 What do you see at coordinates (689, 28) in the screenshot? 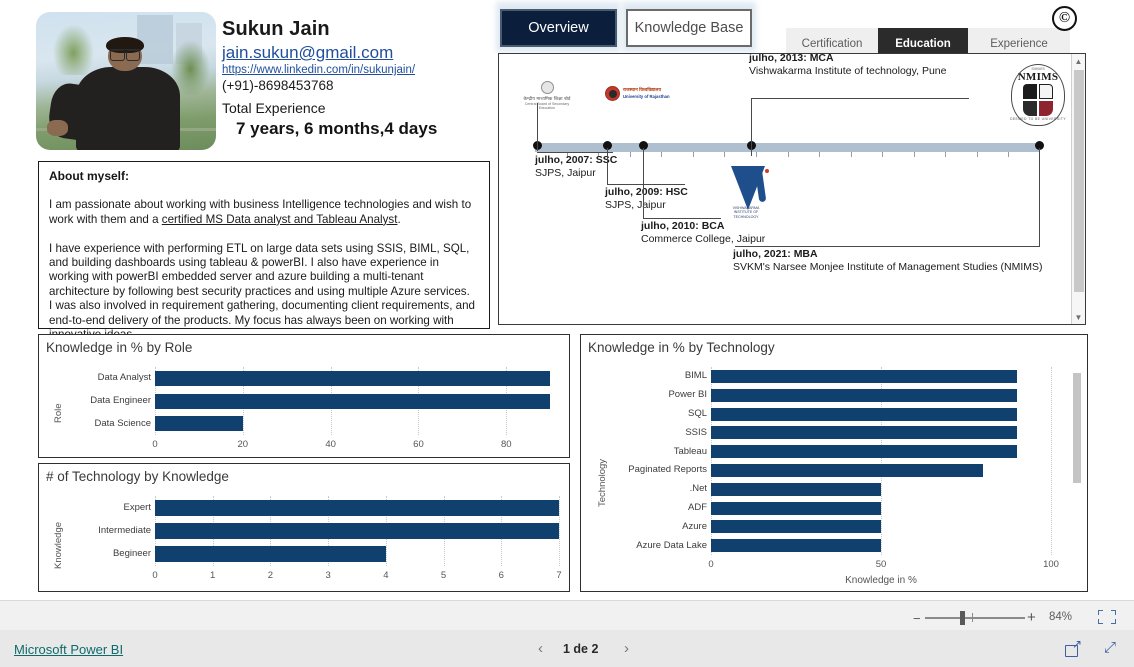
I see `tab-knowledge-base: Knowledge Base` at bounding box center [689, 28].